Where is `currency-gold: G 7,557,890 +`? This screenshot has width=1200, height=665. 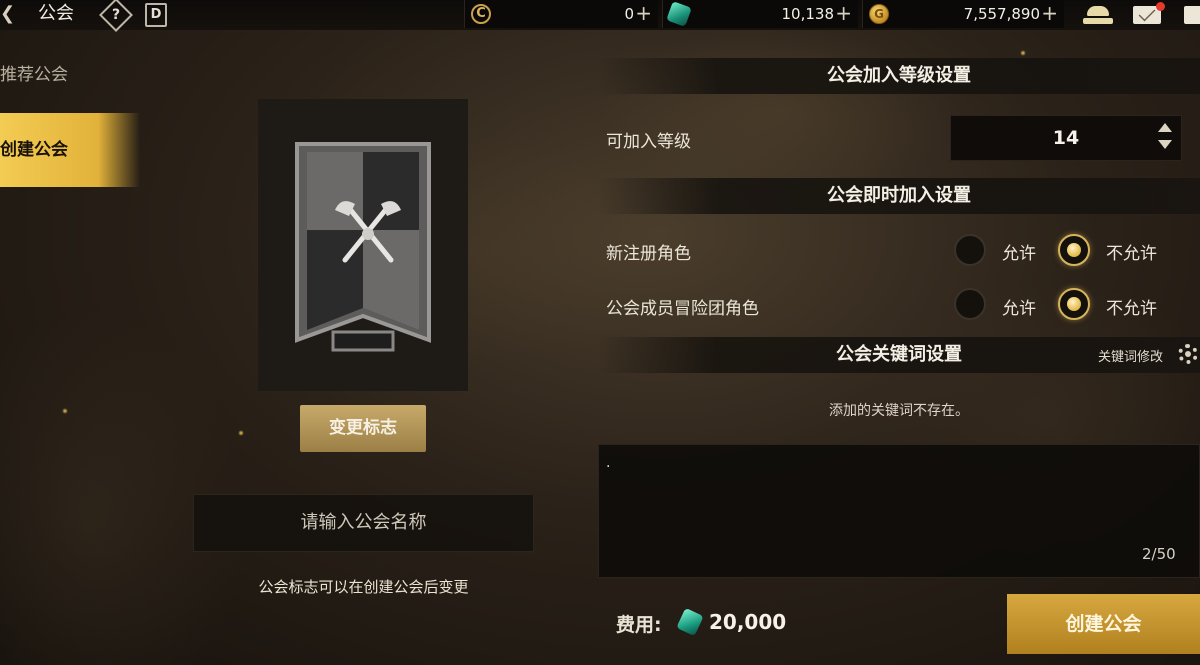
currency-gold: G 7,557,890 + is located at coordinates (963, 14).